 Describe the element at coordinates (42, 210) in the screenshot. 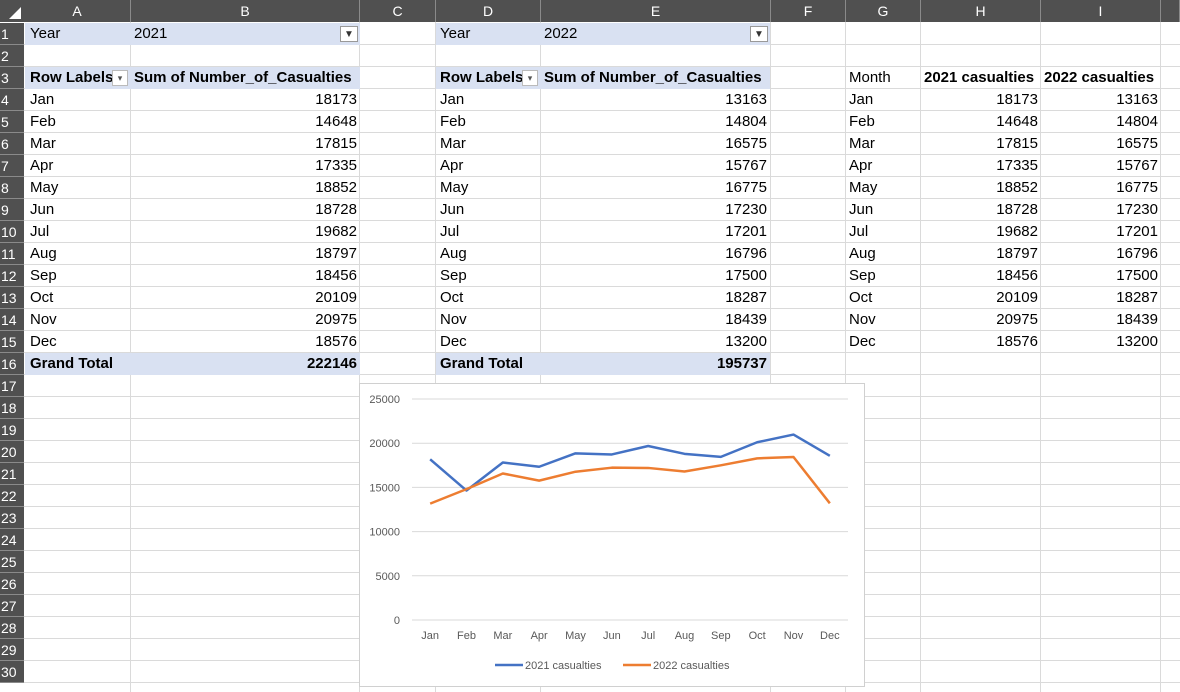

I see `pivot-2021-month-cell: Jun` at that location.